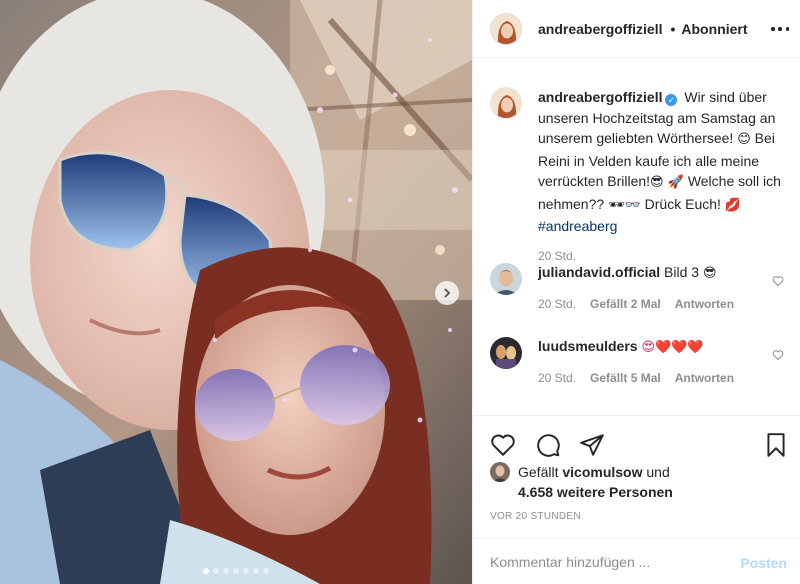 The height and width of the screenshot is (584, 800). What do you see at coordinates (658, 472) in the screenshot?
I see `likes-conjunction: und` at bounding box center [658, 472].